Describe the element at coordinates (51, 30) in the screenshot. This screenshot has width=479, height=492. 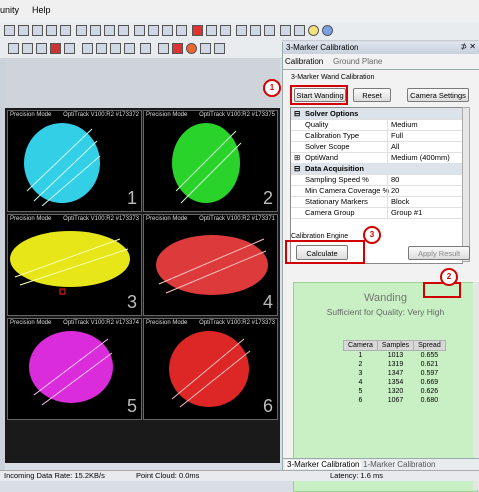
I see `grid-icon` at that location.